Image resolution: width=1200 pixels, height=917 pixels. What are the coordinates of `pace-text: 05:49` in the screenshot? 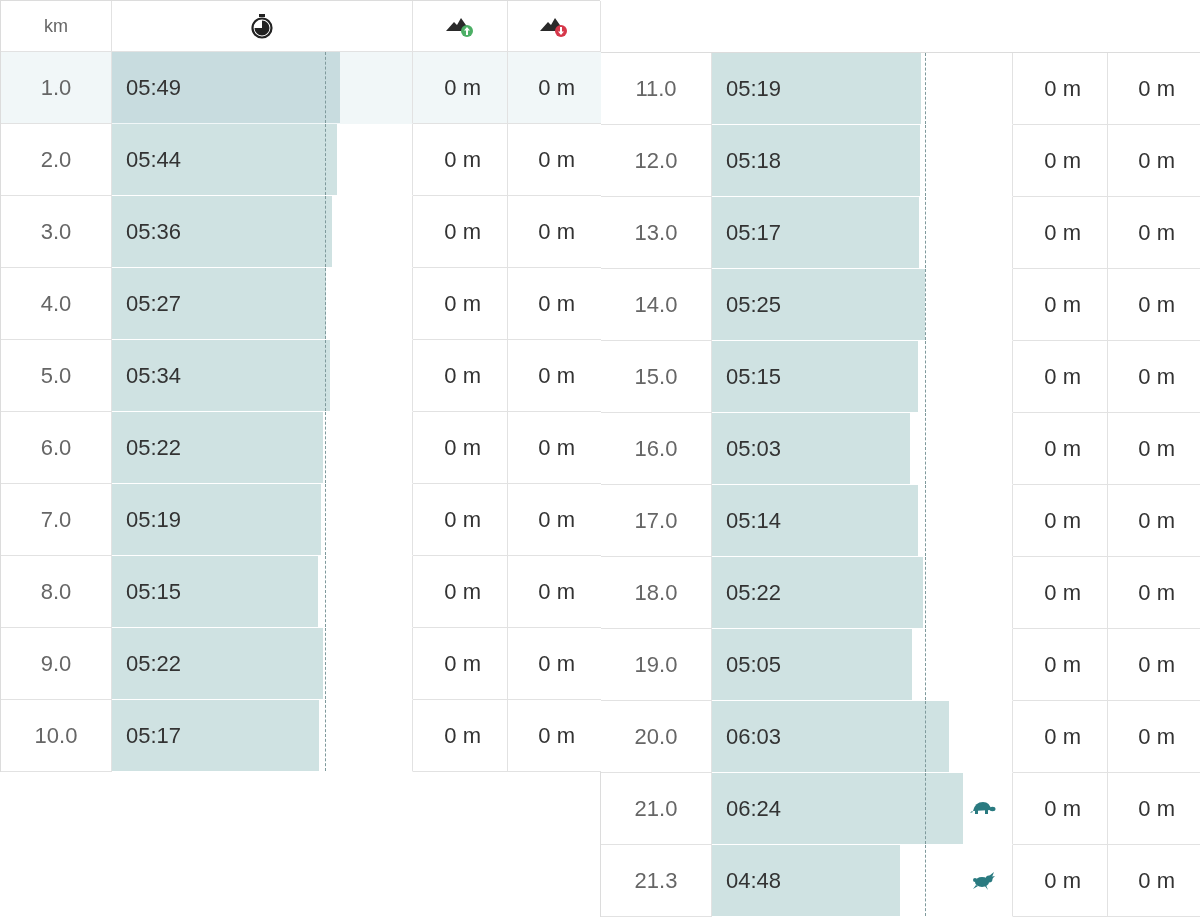 It's located at (154, 87).